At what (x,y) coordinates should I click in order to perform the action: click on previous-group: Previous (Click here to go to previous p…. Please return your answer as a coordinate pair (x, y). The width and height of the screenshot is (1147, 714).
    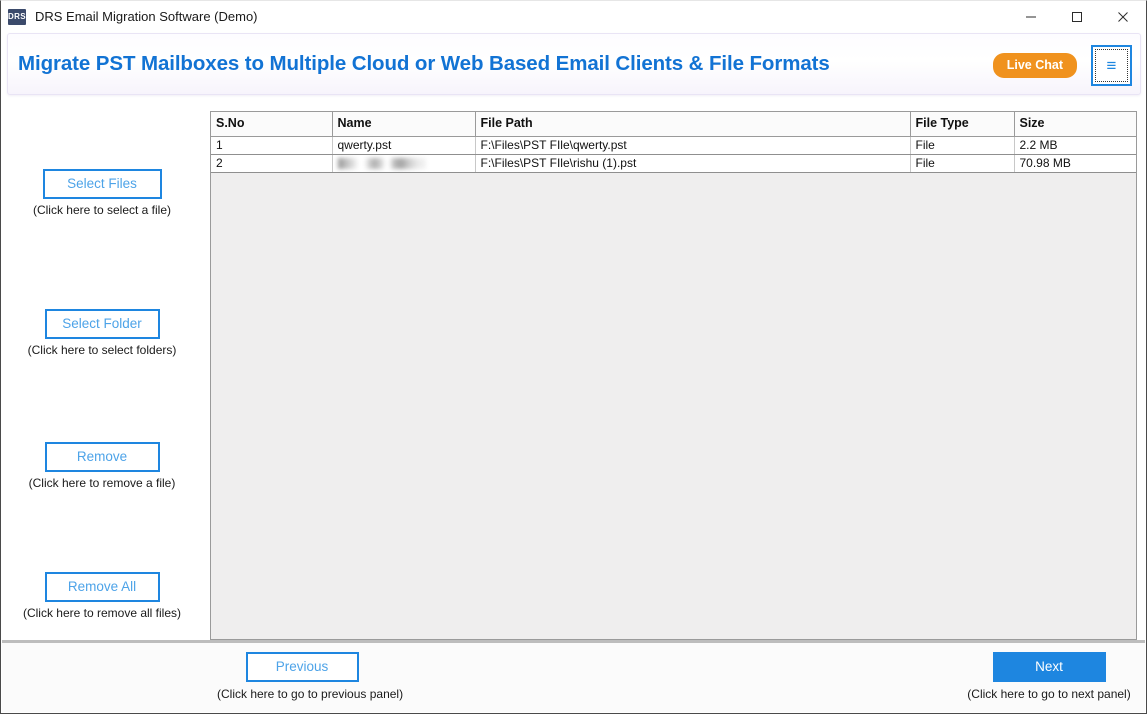
    Looking at the image, I should click on (310, 676).